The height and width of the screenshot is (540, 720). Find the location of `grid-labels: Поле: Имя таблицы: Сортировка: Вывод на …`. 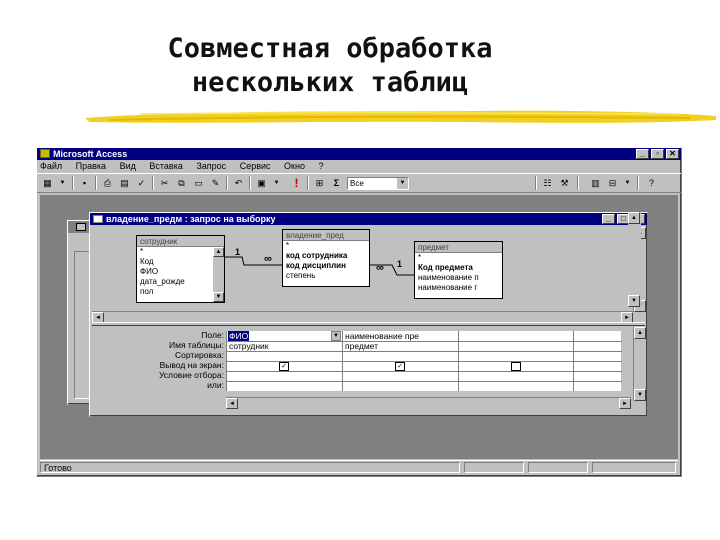

grid-labels: Поле: Имя таблицы: Сортировка: Вывод на … is located at coordinates (158, 363).